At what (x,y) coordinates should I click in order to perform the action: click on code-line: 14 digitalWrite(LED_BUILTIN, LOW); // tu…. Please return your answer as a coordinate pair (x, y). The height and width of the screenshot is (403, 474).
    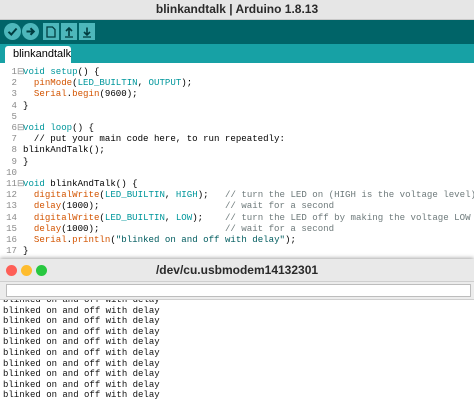
    Looking at the image, I should click on (235, 217).